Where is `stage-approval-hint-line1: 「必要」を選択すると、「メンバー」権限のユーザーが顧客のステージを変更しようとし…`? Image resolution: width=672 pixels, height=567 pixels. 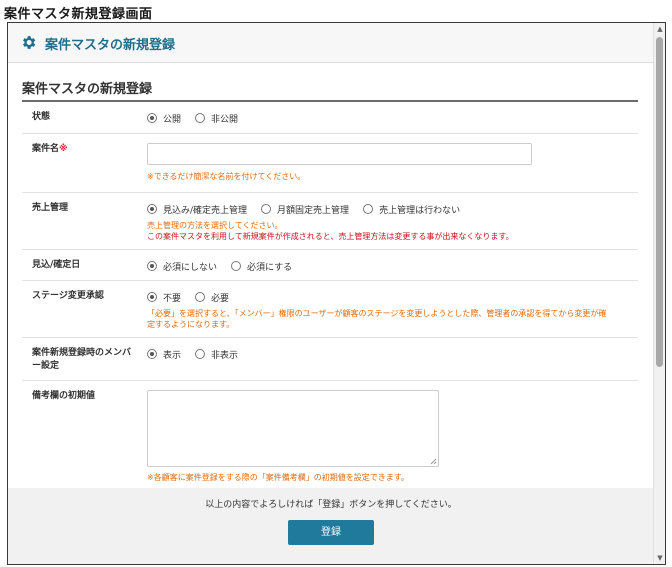
stage-approval-hint-line1: 「必要」を選択すると、「メンバー」権限のユーザーが顧客のステージを変更しようとし… is located at coordinates (377, 313).